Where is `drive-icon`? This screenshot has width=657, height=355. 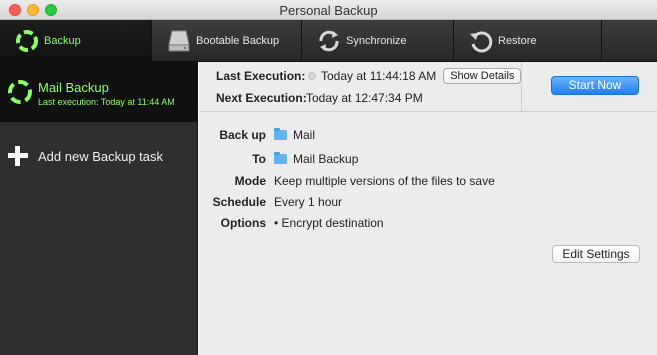
drive-icon is located at coordinates (179, 41).